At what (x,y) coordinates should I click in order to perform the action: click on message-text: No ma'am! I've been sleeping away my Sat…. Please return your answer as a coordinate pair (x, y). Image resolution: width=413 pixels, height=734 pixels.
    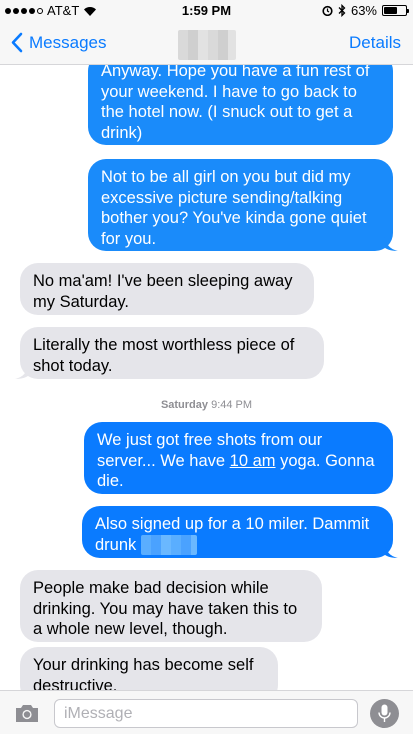
    Looking at the image, I should click on (163, 291).